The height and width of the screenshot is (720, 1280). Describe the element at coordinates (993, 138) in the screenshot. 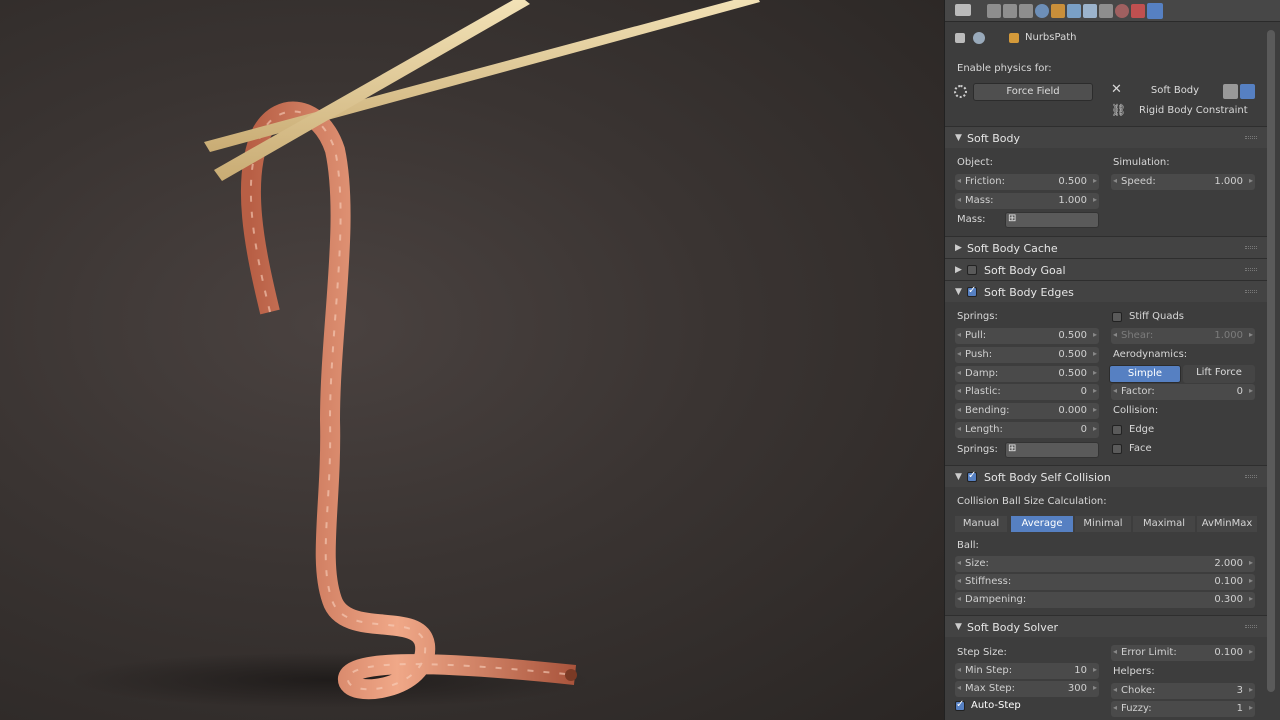

I see `section-title: Soft Body` at that location.